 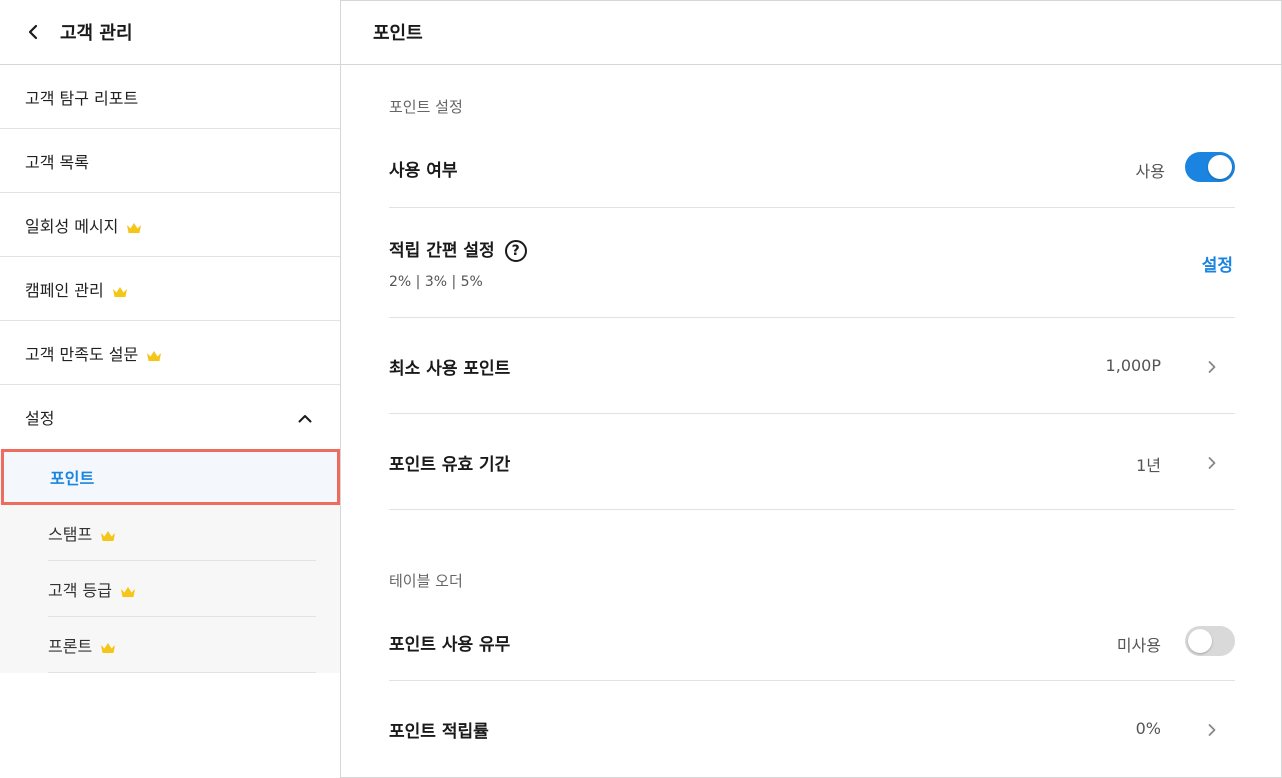 What do you see at coordinates (426, 581) in the screenshot?
I see `section-title-table-order: 테이블 오더` at bounding box center [426, 581].